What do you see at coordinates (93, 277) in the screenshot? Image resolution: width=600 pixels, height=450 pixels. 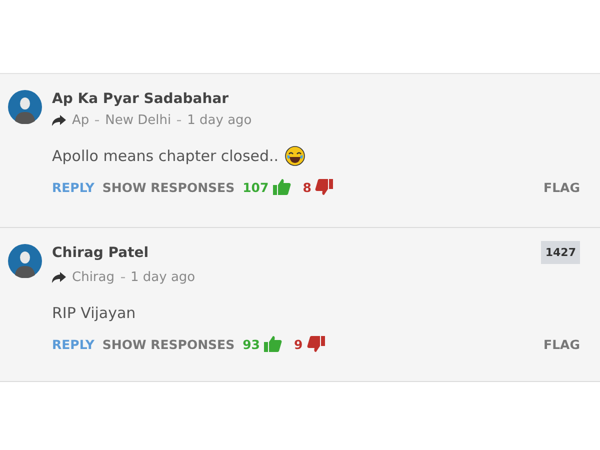 I see `user-handle: Chirag` at bounding box center [93, 277].